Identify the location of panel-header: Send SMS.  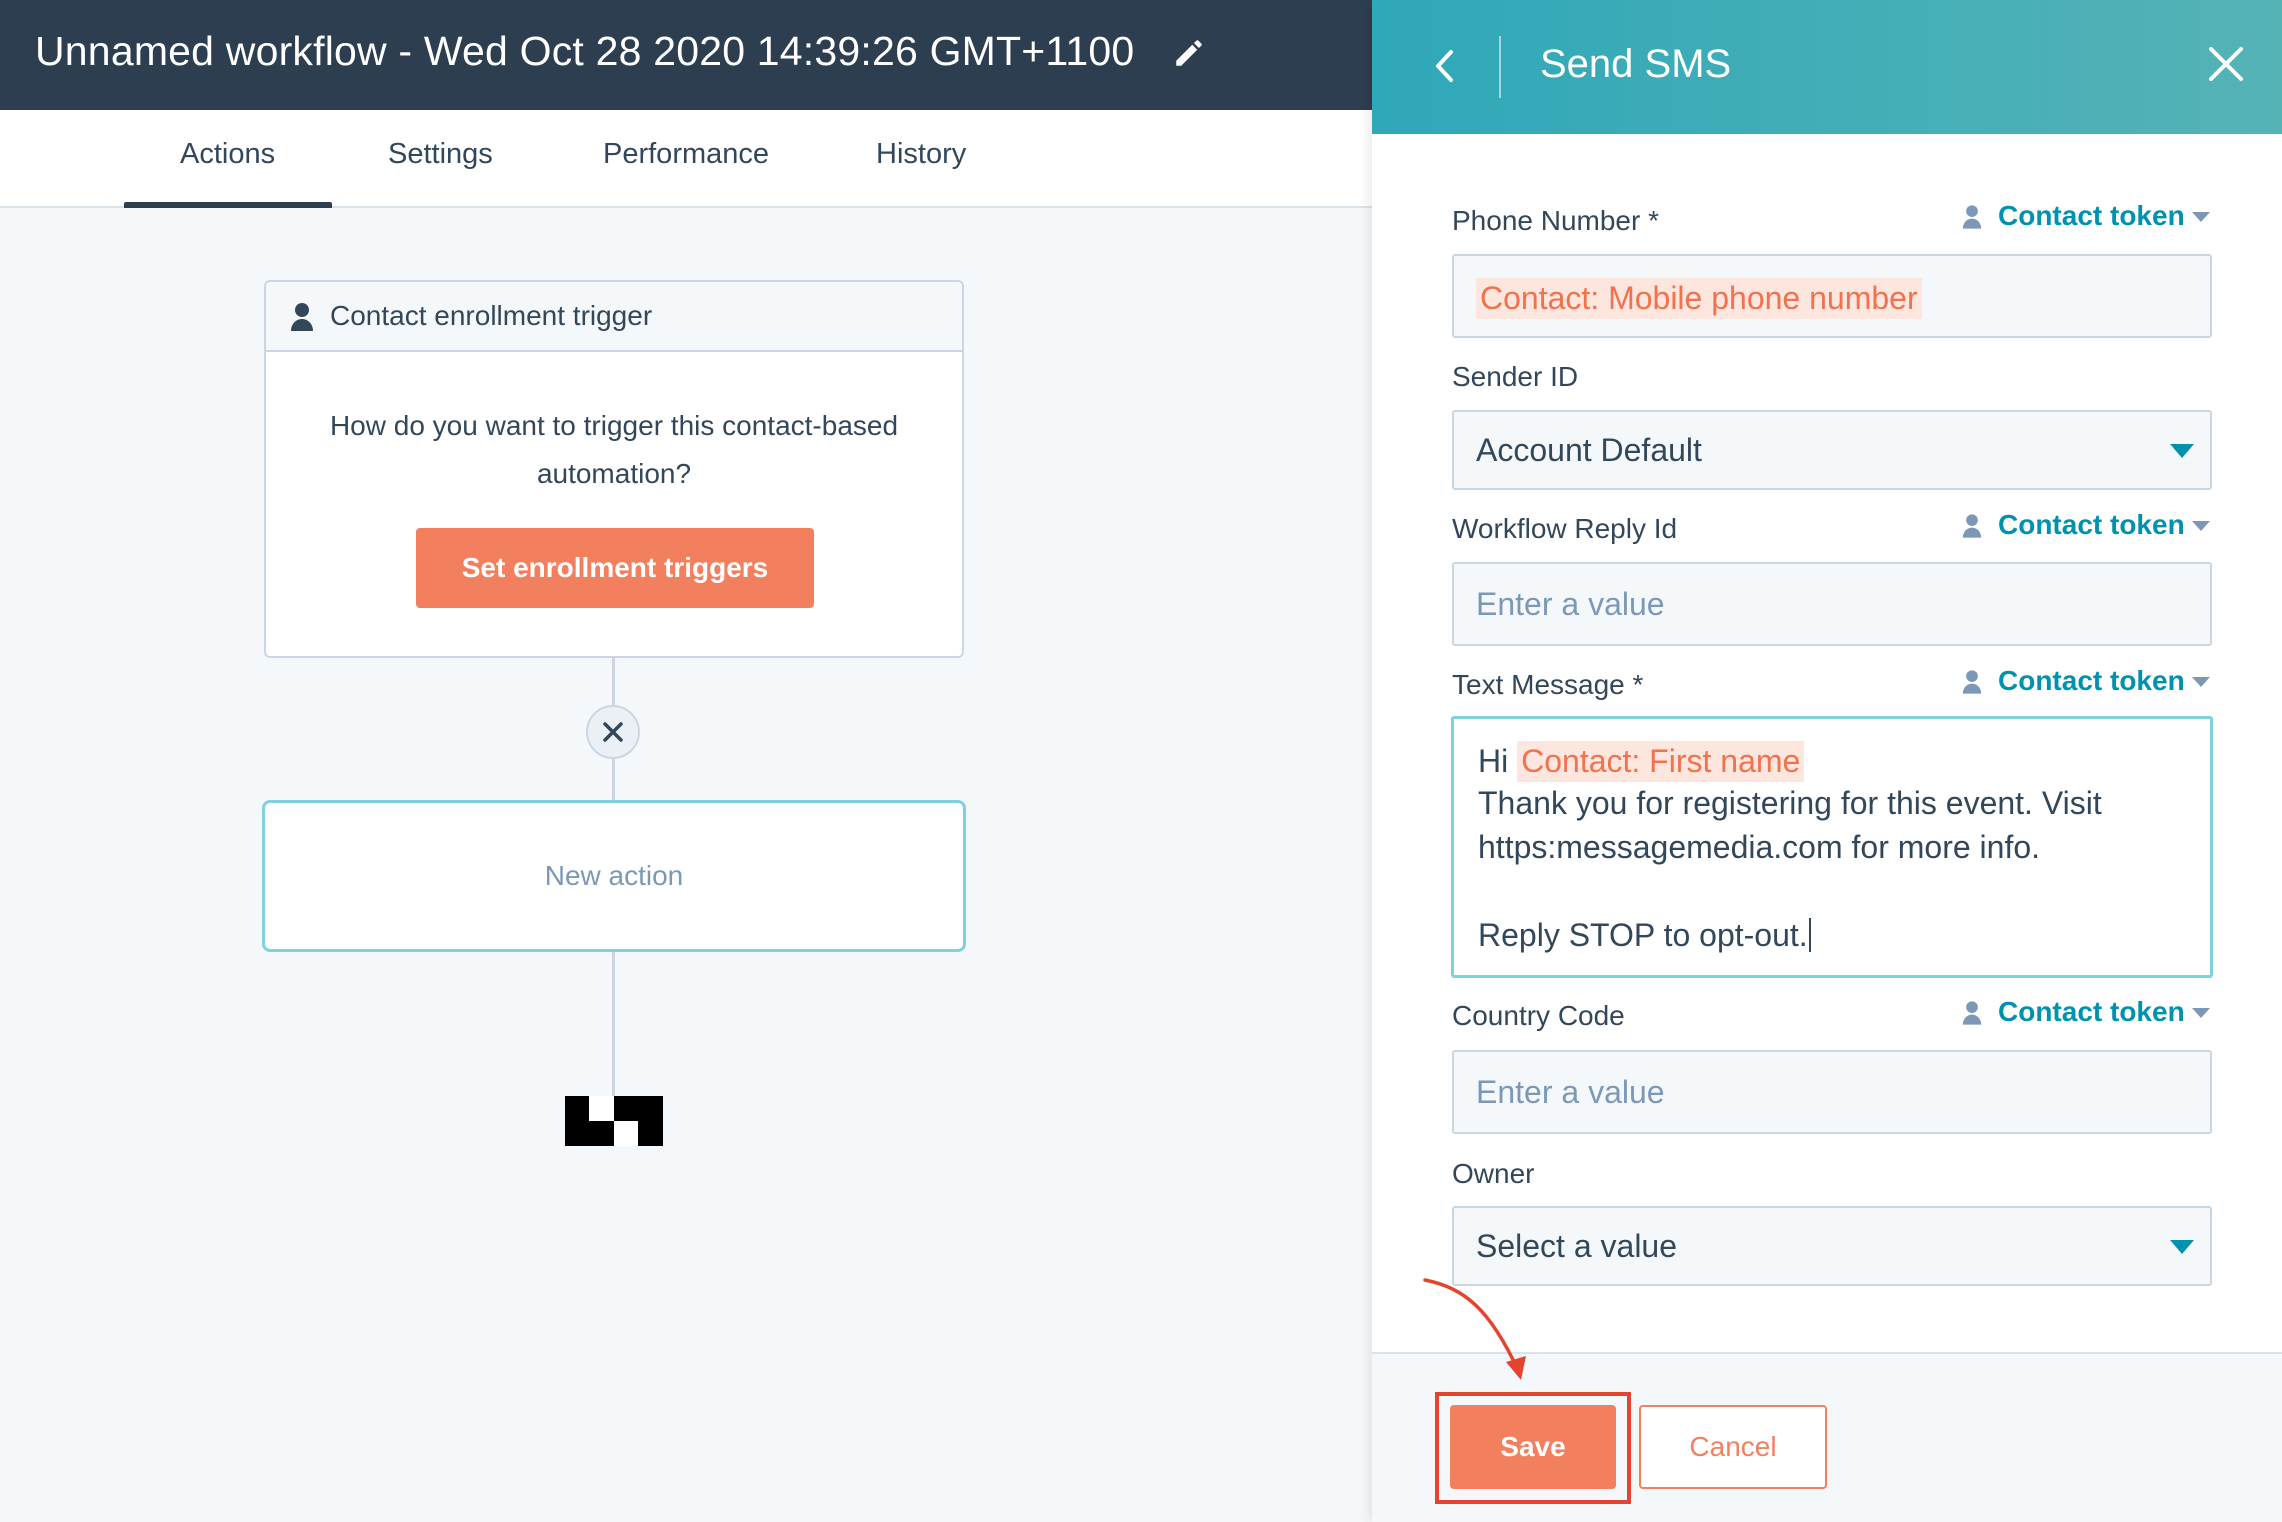
(1827, 67).